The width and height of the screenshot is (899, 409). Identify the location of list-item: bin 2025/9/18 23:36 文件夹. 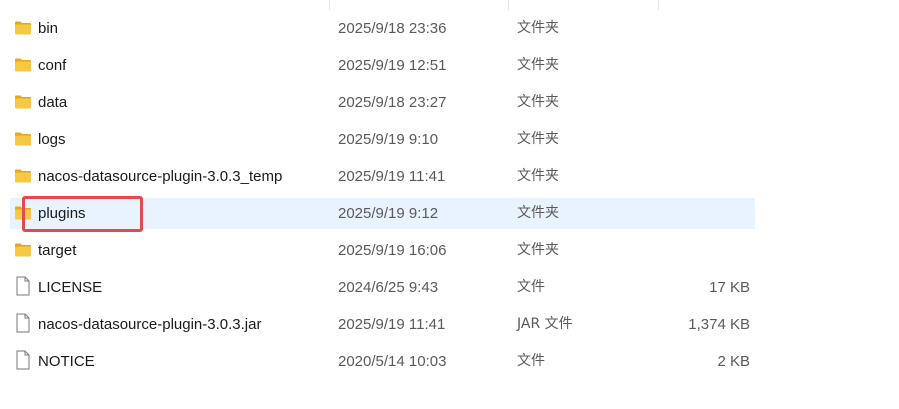
(449, 28).